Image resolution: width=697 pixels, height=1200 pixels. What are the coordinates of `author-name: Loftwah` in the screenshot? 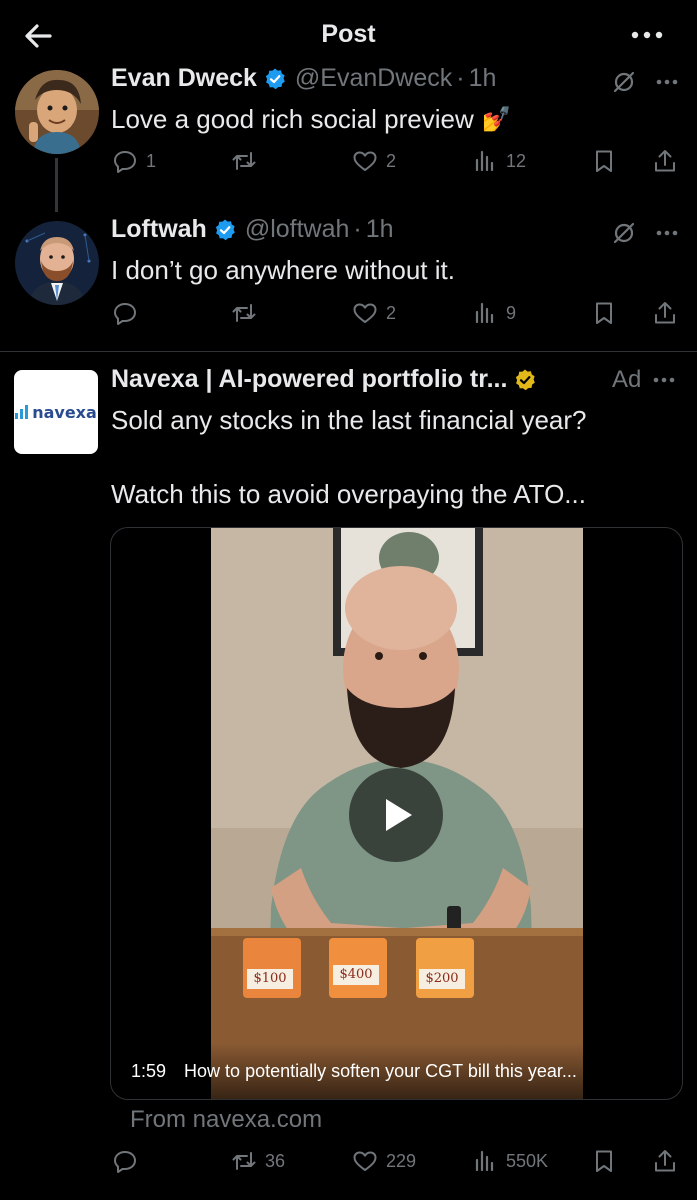 It's located at (159, 229).